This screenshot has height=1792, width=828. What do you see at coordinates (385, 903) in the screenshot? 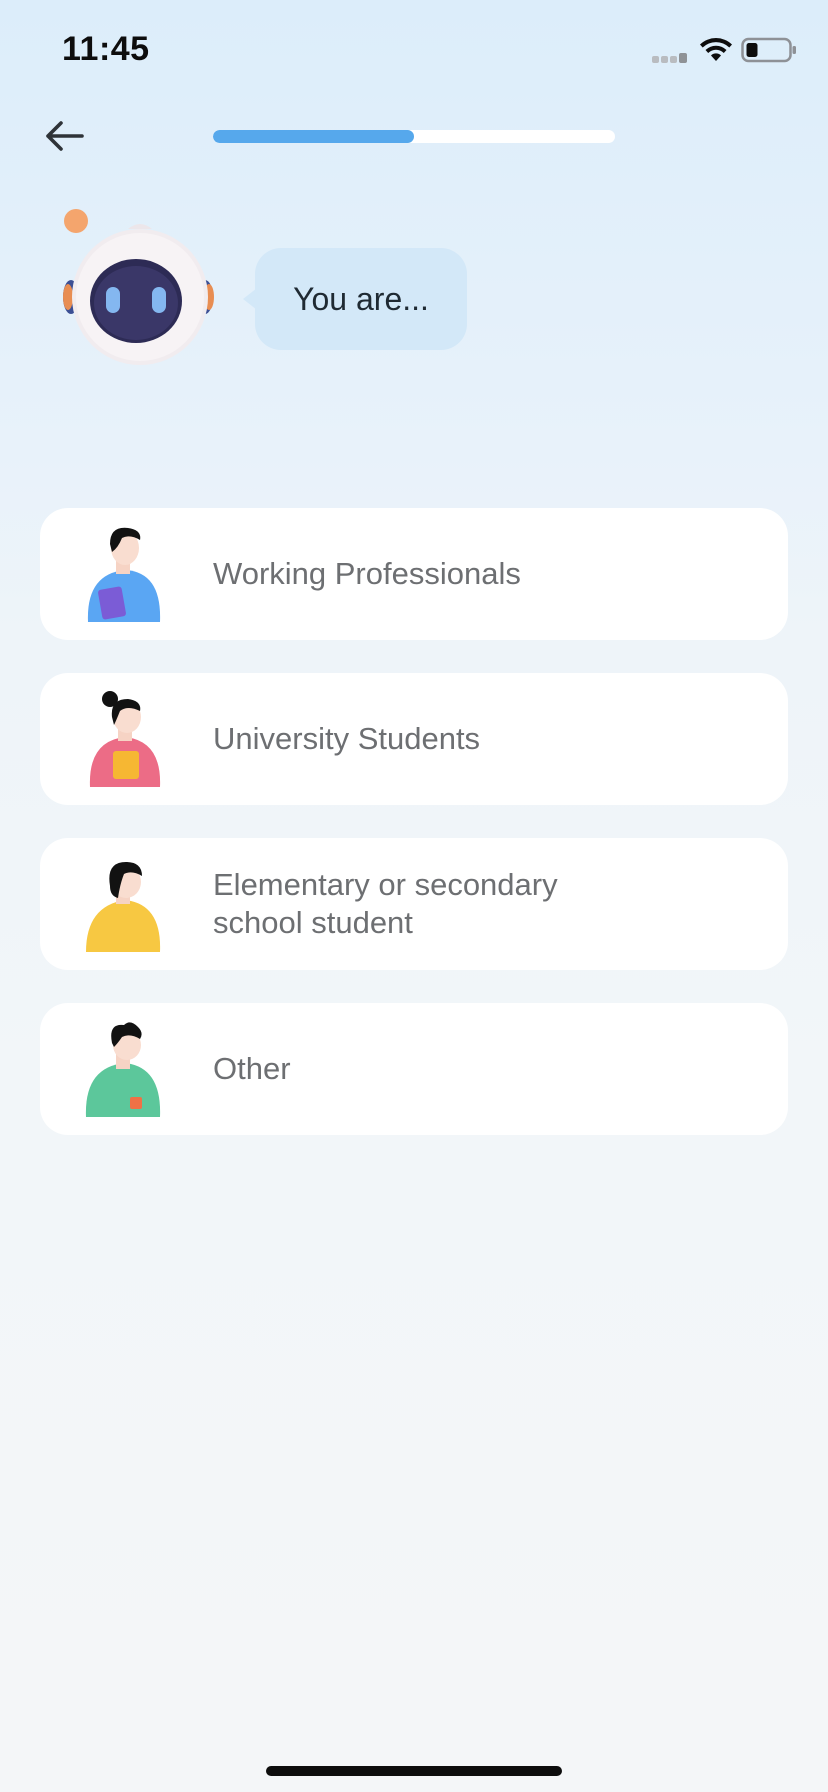
I see `option-label: Elementary or secondary school student` at bounding box center [385, 903].